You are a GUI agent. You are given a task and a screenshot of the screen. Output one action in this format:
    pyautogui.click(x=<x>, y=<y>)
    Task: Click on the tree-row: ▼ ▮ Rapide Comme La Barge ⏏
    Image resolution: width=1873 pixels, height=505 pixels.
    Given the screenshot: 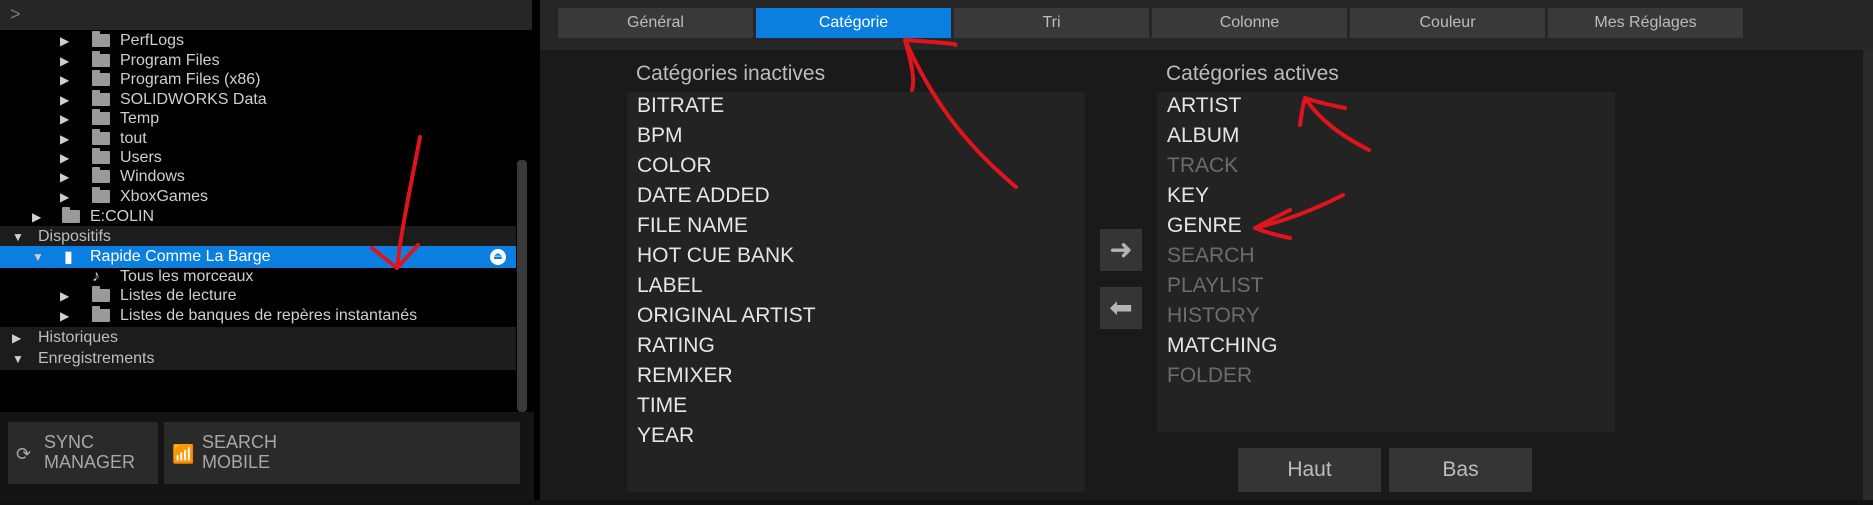 What is the action you would take?
    pyautogui.click(x=258, y=257)
    